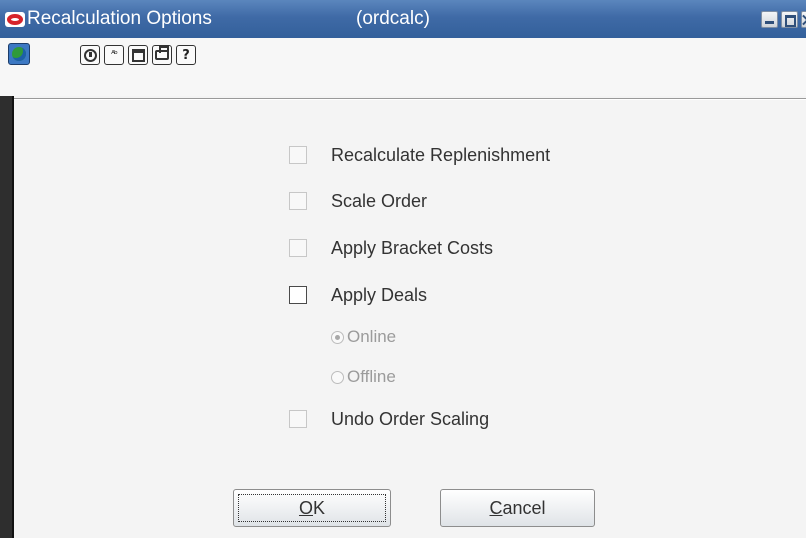  What do you see at coordinates (15, 19) in the screenshot?
I see `oracle-logo-icon` at bounding box center [15, 19].